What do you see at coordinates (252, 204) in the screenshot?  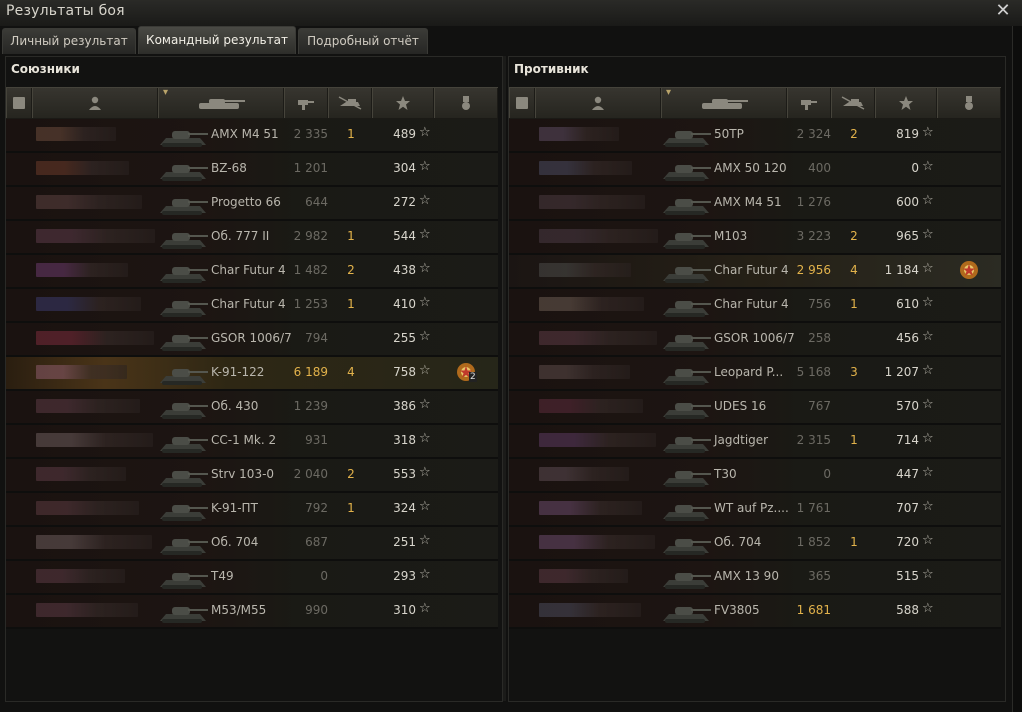 I see `allies-player-row: Progetto 66 644 272 ☆` at bounding box center [252, 204].